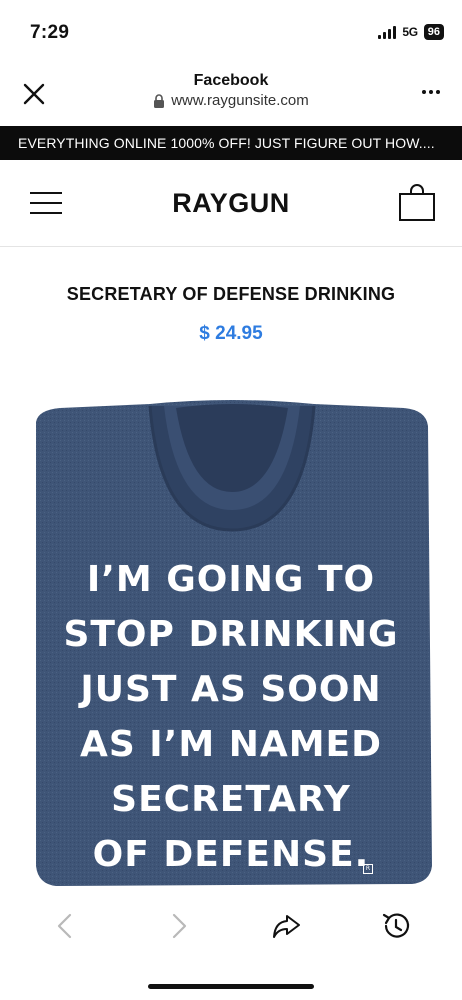  I want to click on url-text: www.raygunsite.com, so click(240, 100).